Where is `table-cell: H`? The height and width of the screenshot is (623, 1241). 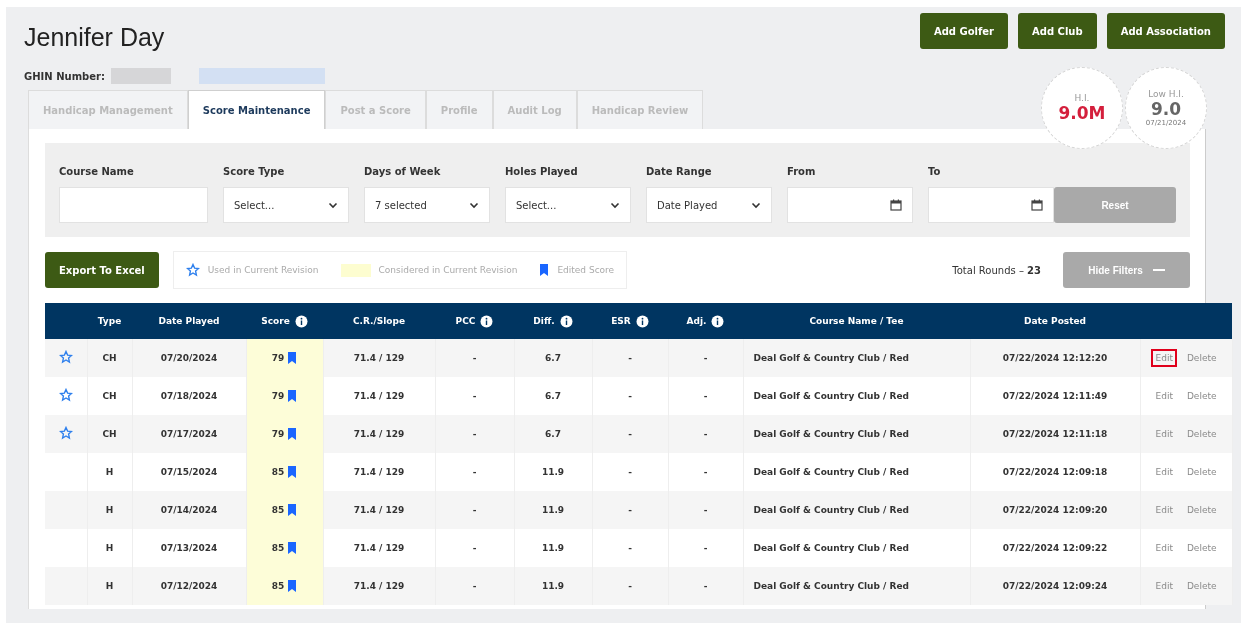 table-cell: H is located at coordinates (109, 586).